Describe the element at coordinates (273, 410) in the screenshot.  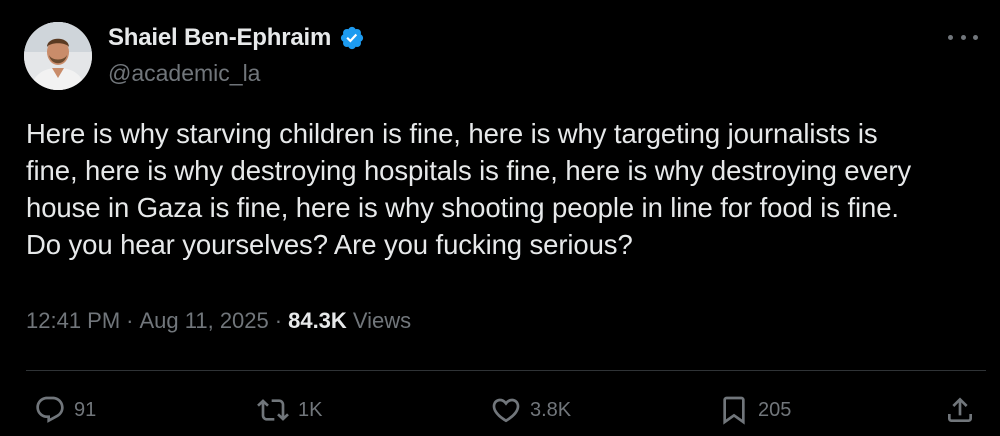
I see `repost-icon` at that location.